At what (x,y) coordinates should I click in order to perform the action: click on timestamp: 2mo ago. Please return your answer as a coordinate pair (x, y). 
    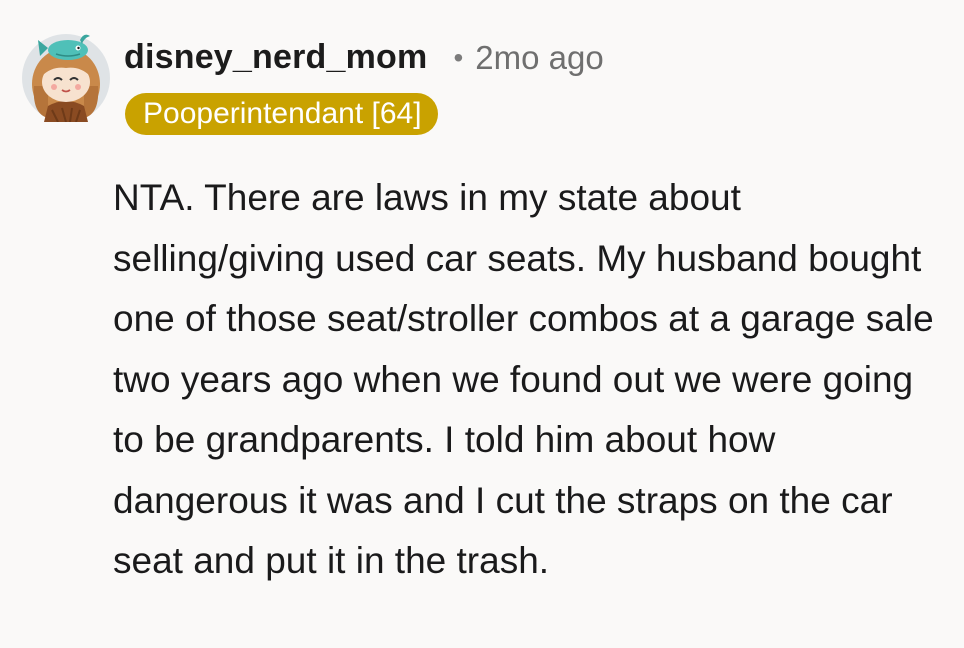
    Looking at the image, I should click on (539, 58).